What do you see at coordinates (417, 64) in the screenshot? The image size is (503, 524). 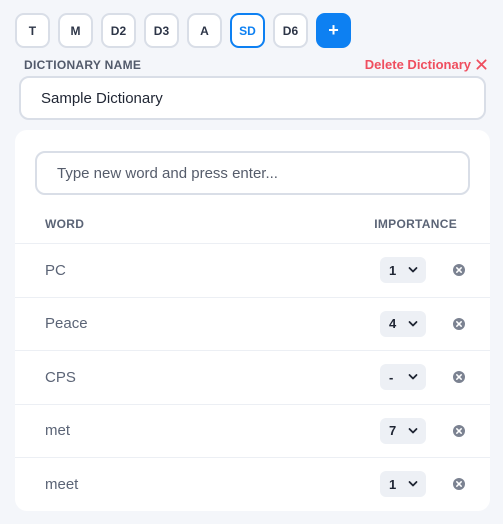 I see `delete-dictionary-label: Delete Dictionary` at bounding box center [417, 64].